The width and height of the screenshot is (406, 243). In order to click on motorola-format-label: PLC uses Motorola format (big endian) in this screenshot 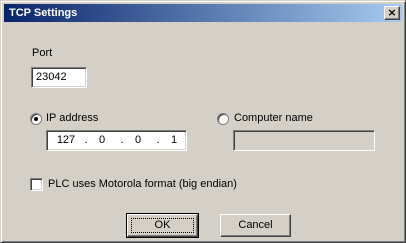, I will do `click(142, 184)`.